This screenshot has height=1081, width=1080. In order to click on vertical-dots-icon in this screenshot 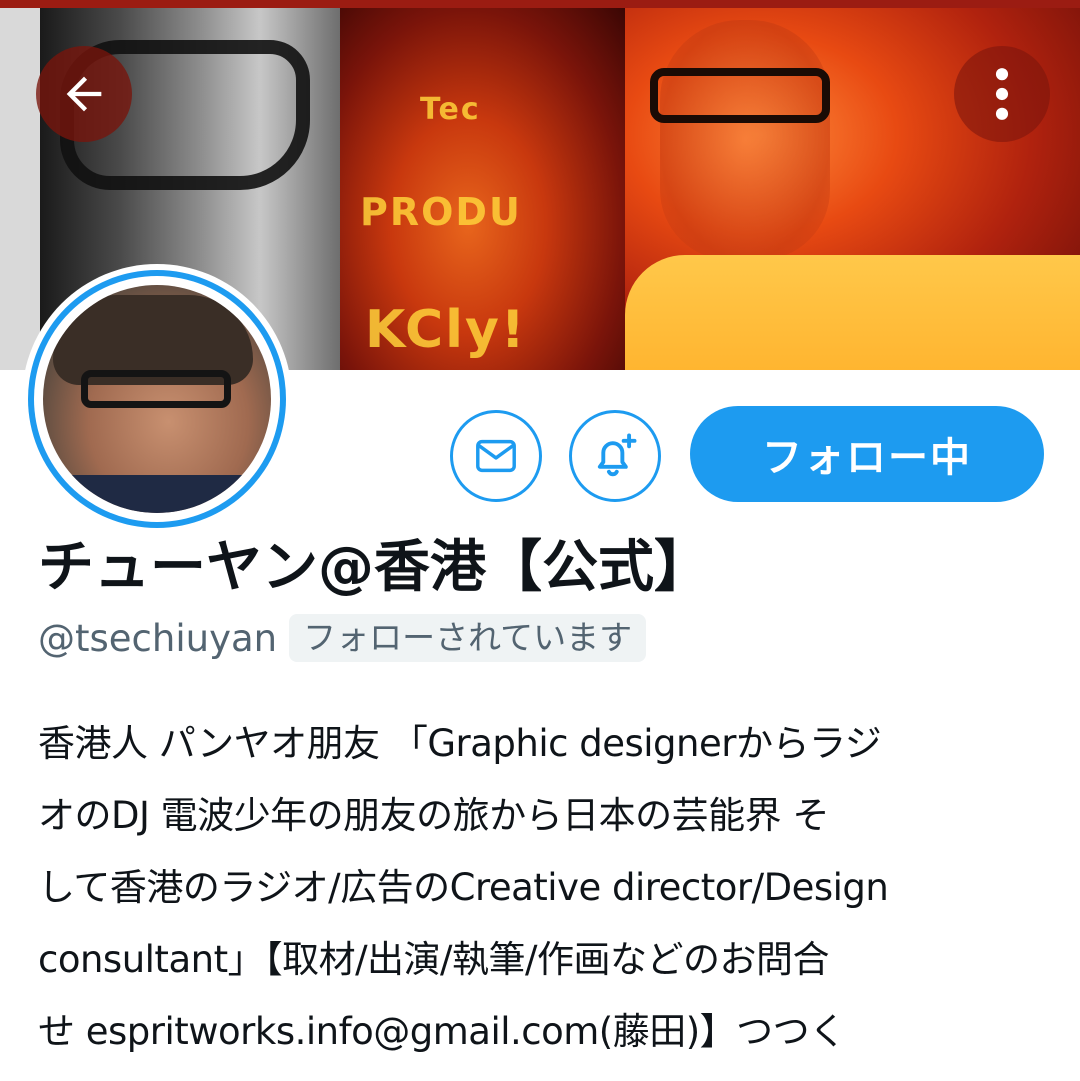, I will do `click(1002, 94)`.